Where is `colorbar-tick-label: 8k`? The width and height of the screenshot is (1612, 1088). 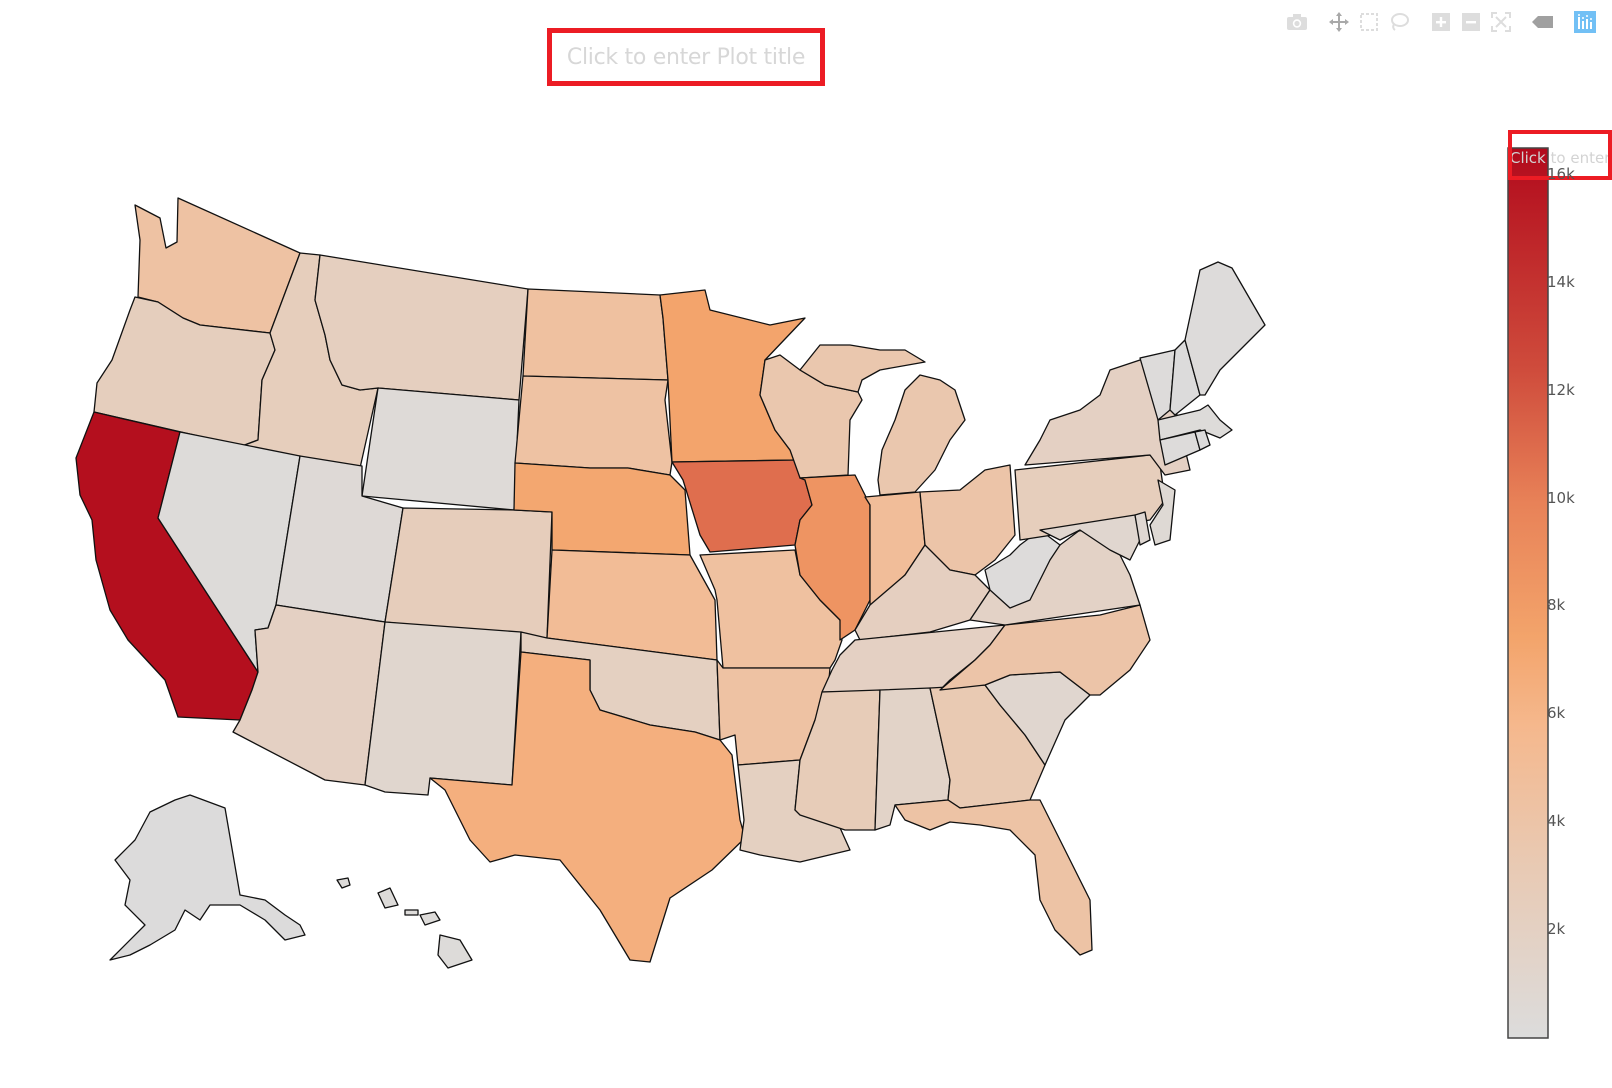 colorbar-tick-label: 8k is located at coordinates (1556, 605).